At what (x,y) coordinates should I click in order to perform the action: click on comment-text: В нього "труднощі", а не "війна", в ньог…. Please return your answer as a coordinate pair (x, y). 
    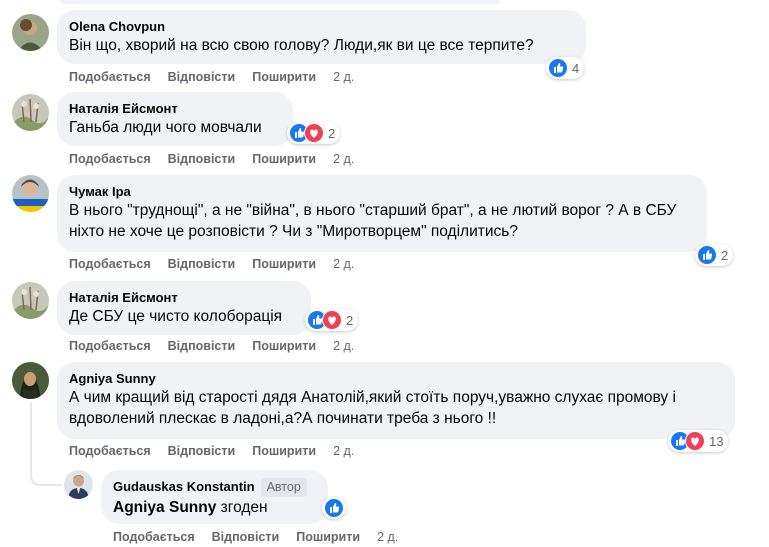
    Looking at the image, I should click on (375, 221).